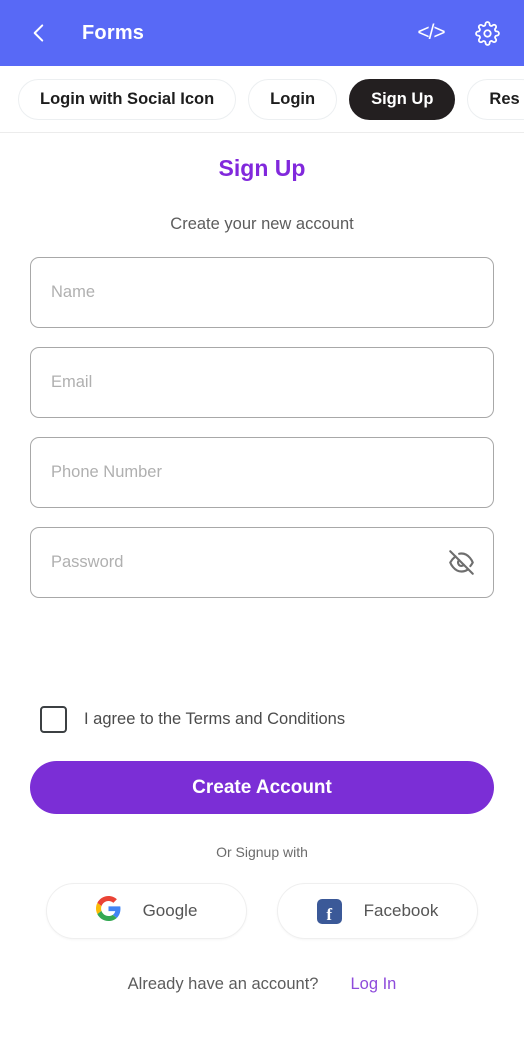 This screenshot has width=524, height=1038. I want to click on facebook-signup-label: Facebook, so click(401, 910).